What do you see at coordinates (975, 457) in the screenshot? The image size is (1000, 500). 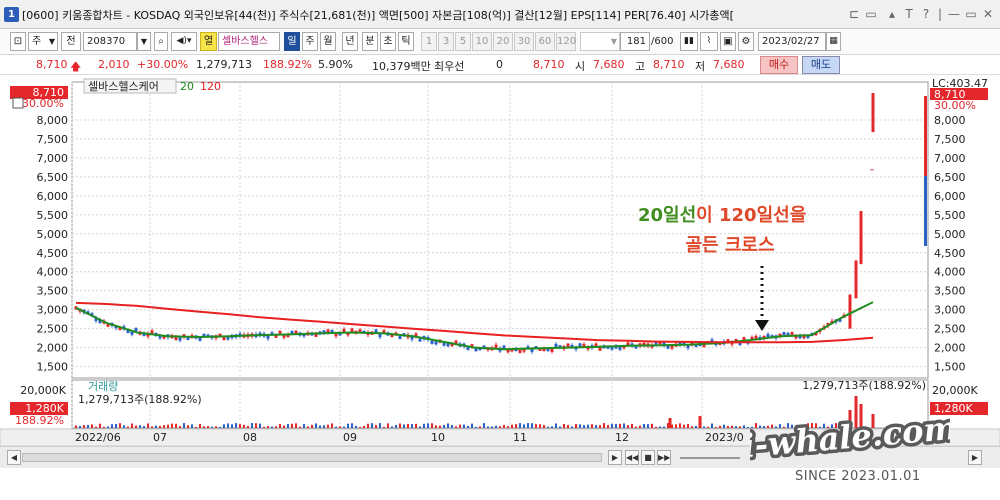 I see `scroll-end-icon: ▶` at bounding box center [975, 457].